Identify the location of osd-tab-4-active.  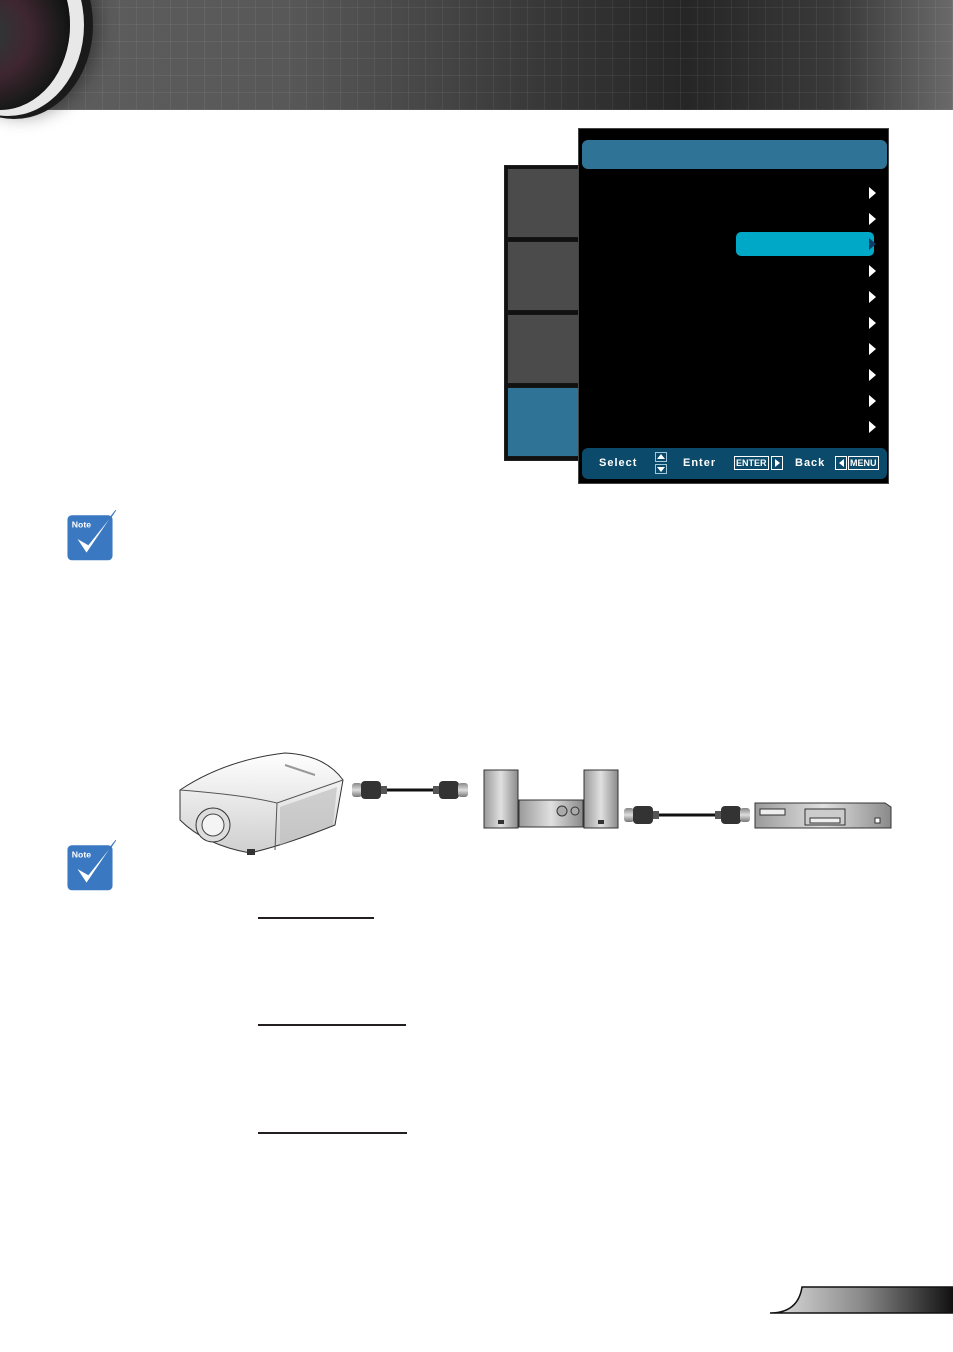
(543, 422).